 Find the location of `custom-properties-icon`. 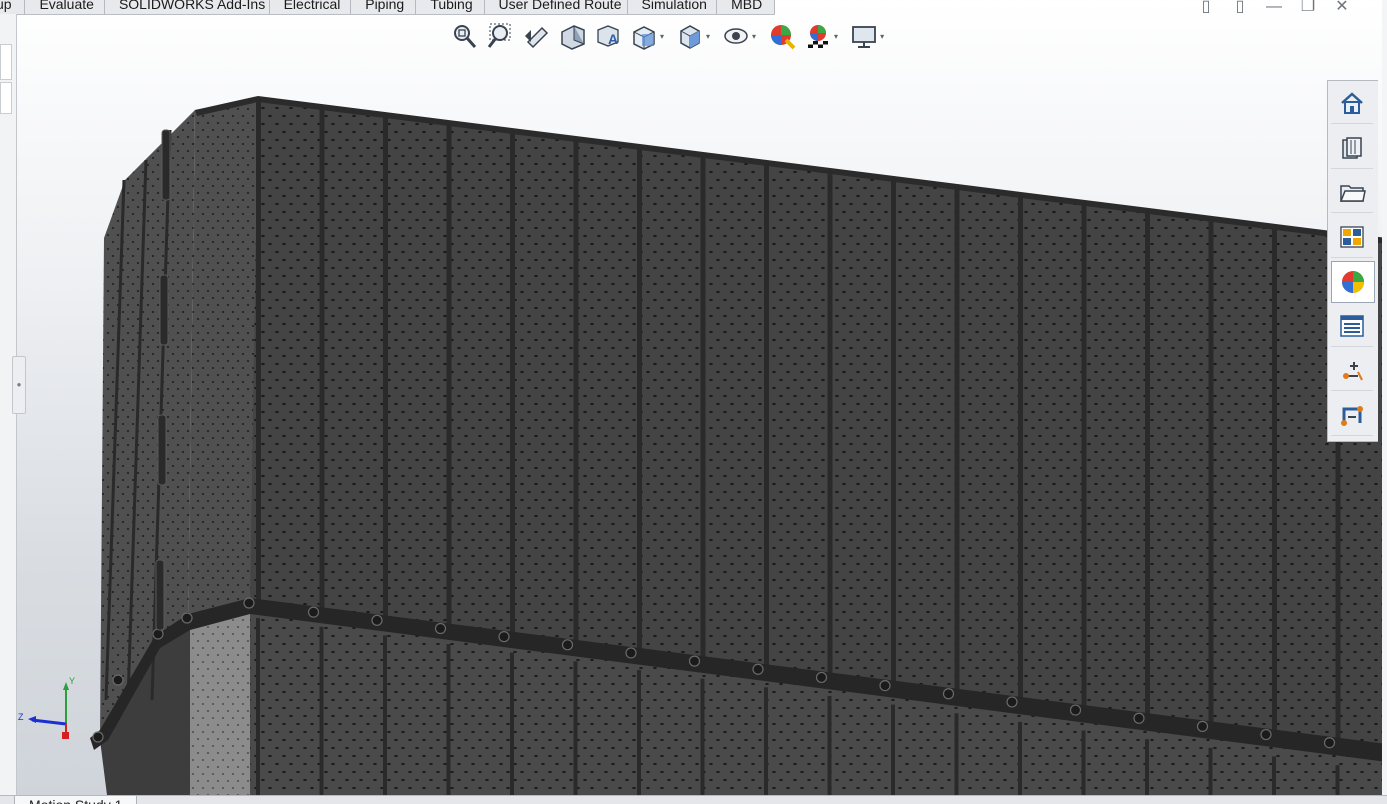

custom-properties-icon is located at coordinates (1352, 325).